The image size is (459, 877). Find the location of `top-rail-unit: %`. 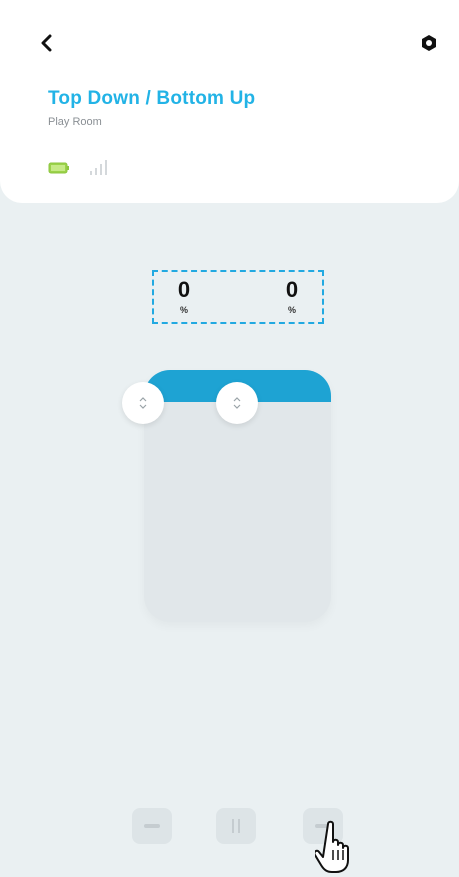

top-rail-unit: % is located at coordinates (183, 310).